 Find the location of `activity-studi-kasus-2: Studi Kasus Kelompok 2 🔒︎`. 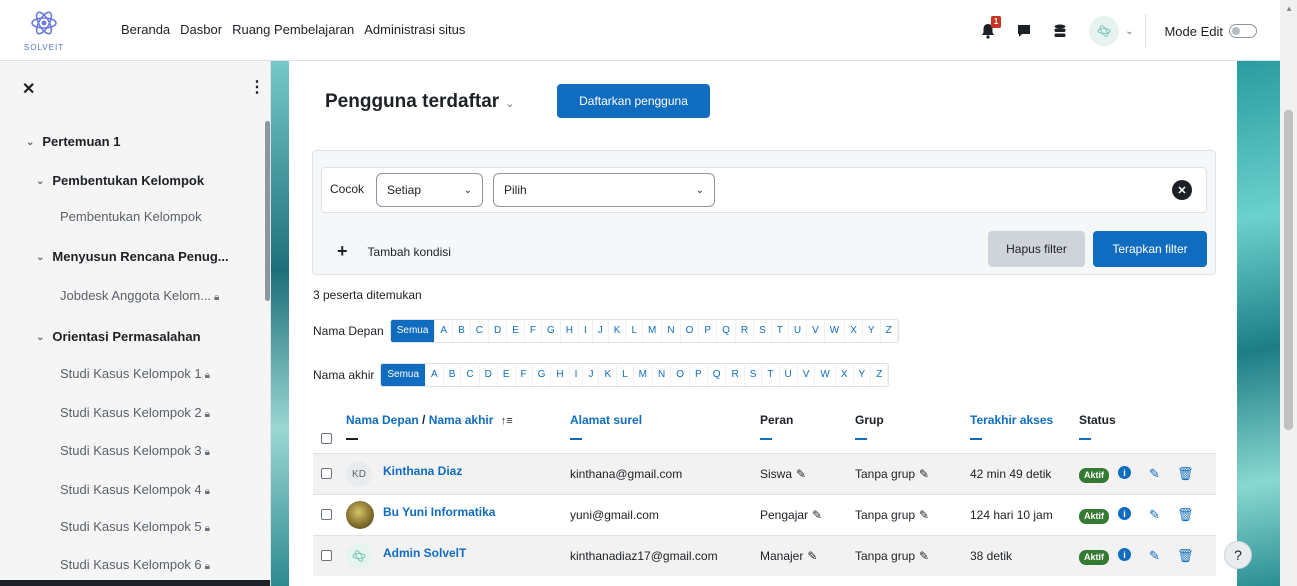

activity-studi-kasus-2: Studi Kasus Kelompok 2 🔒︎ is located at coordinates (135, 412).